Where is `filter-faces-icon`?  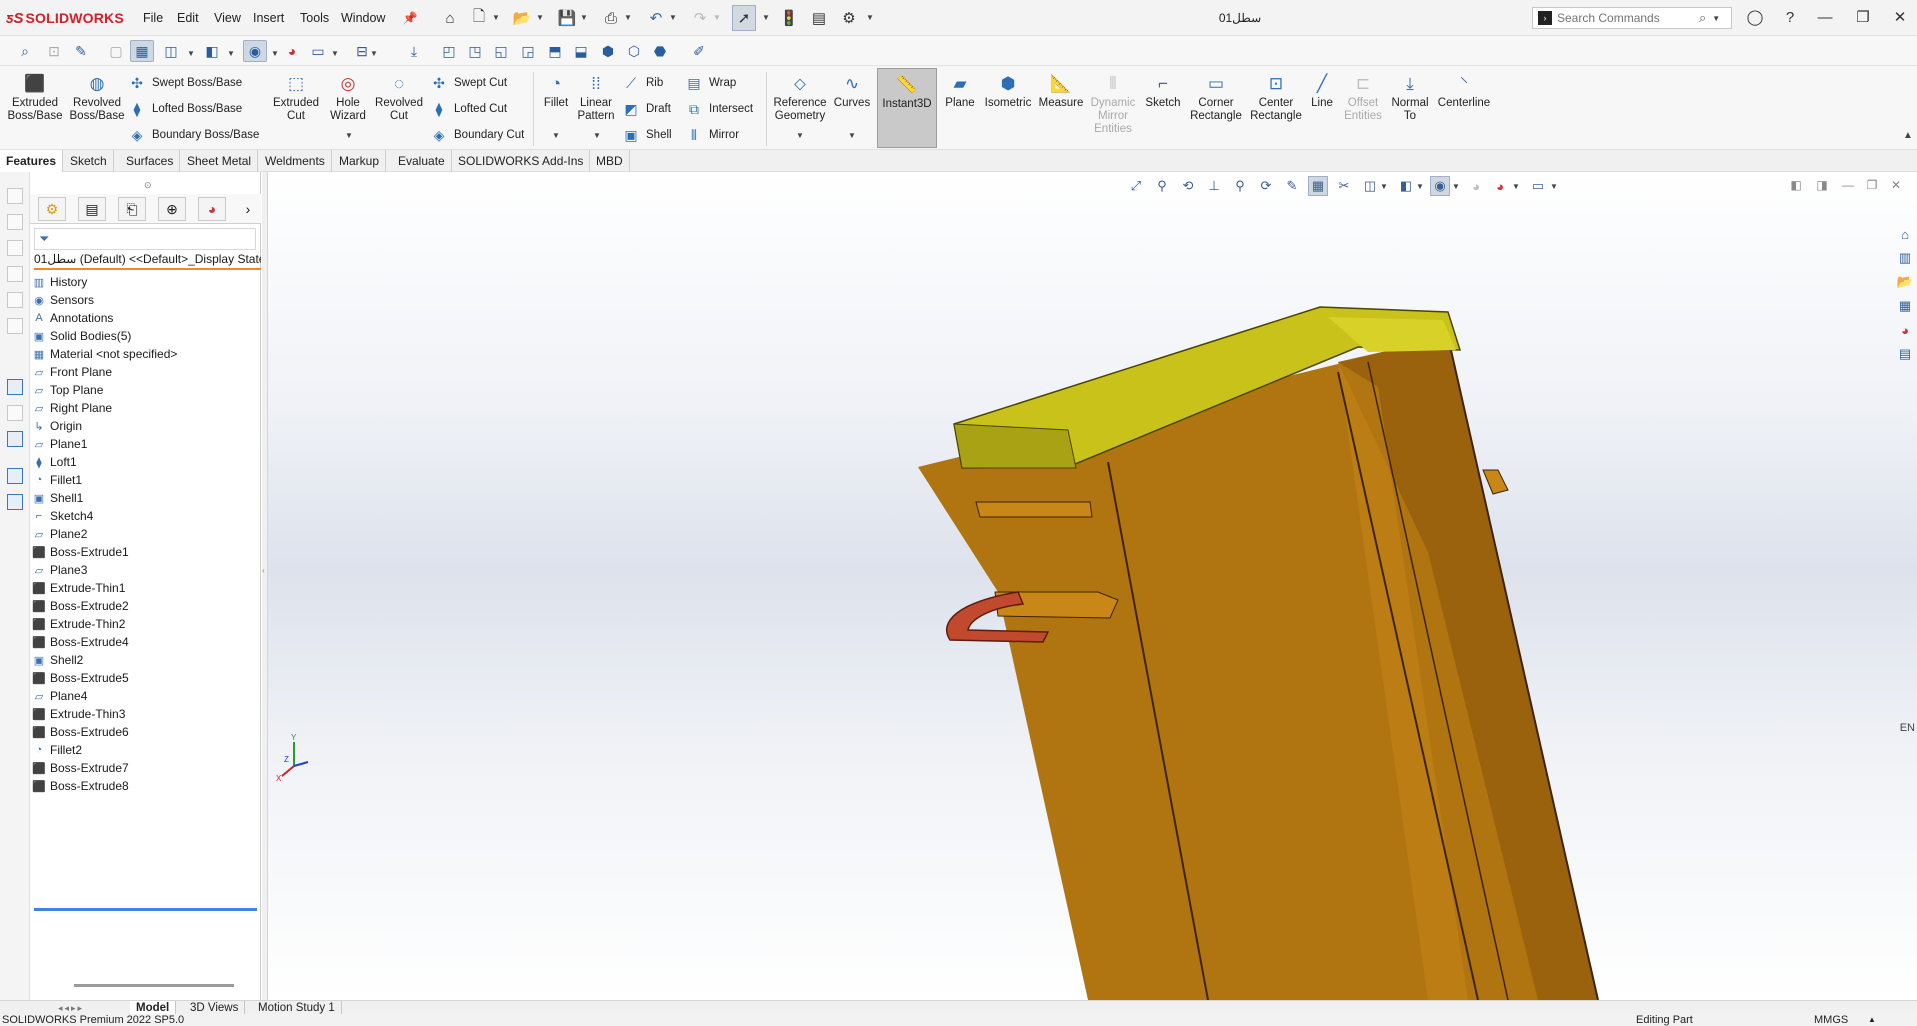 filter-faces-icon is located at coordinates (15, 222).